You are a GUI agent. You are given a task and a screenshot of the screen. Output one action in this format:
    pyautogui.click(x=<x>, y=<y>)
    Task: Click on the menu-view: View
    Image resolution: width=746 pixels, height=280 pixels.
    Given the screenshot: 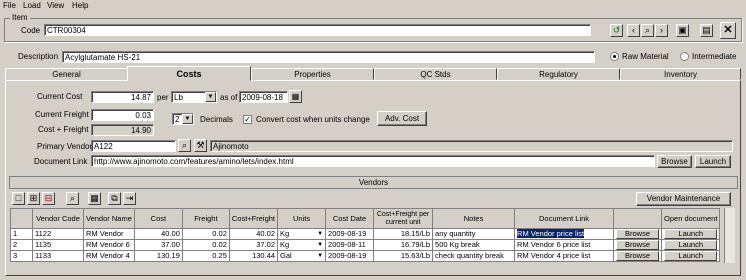 What is the action you would take?
    pyautogui.click(x=55, y=5)
    